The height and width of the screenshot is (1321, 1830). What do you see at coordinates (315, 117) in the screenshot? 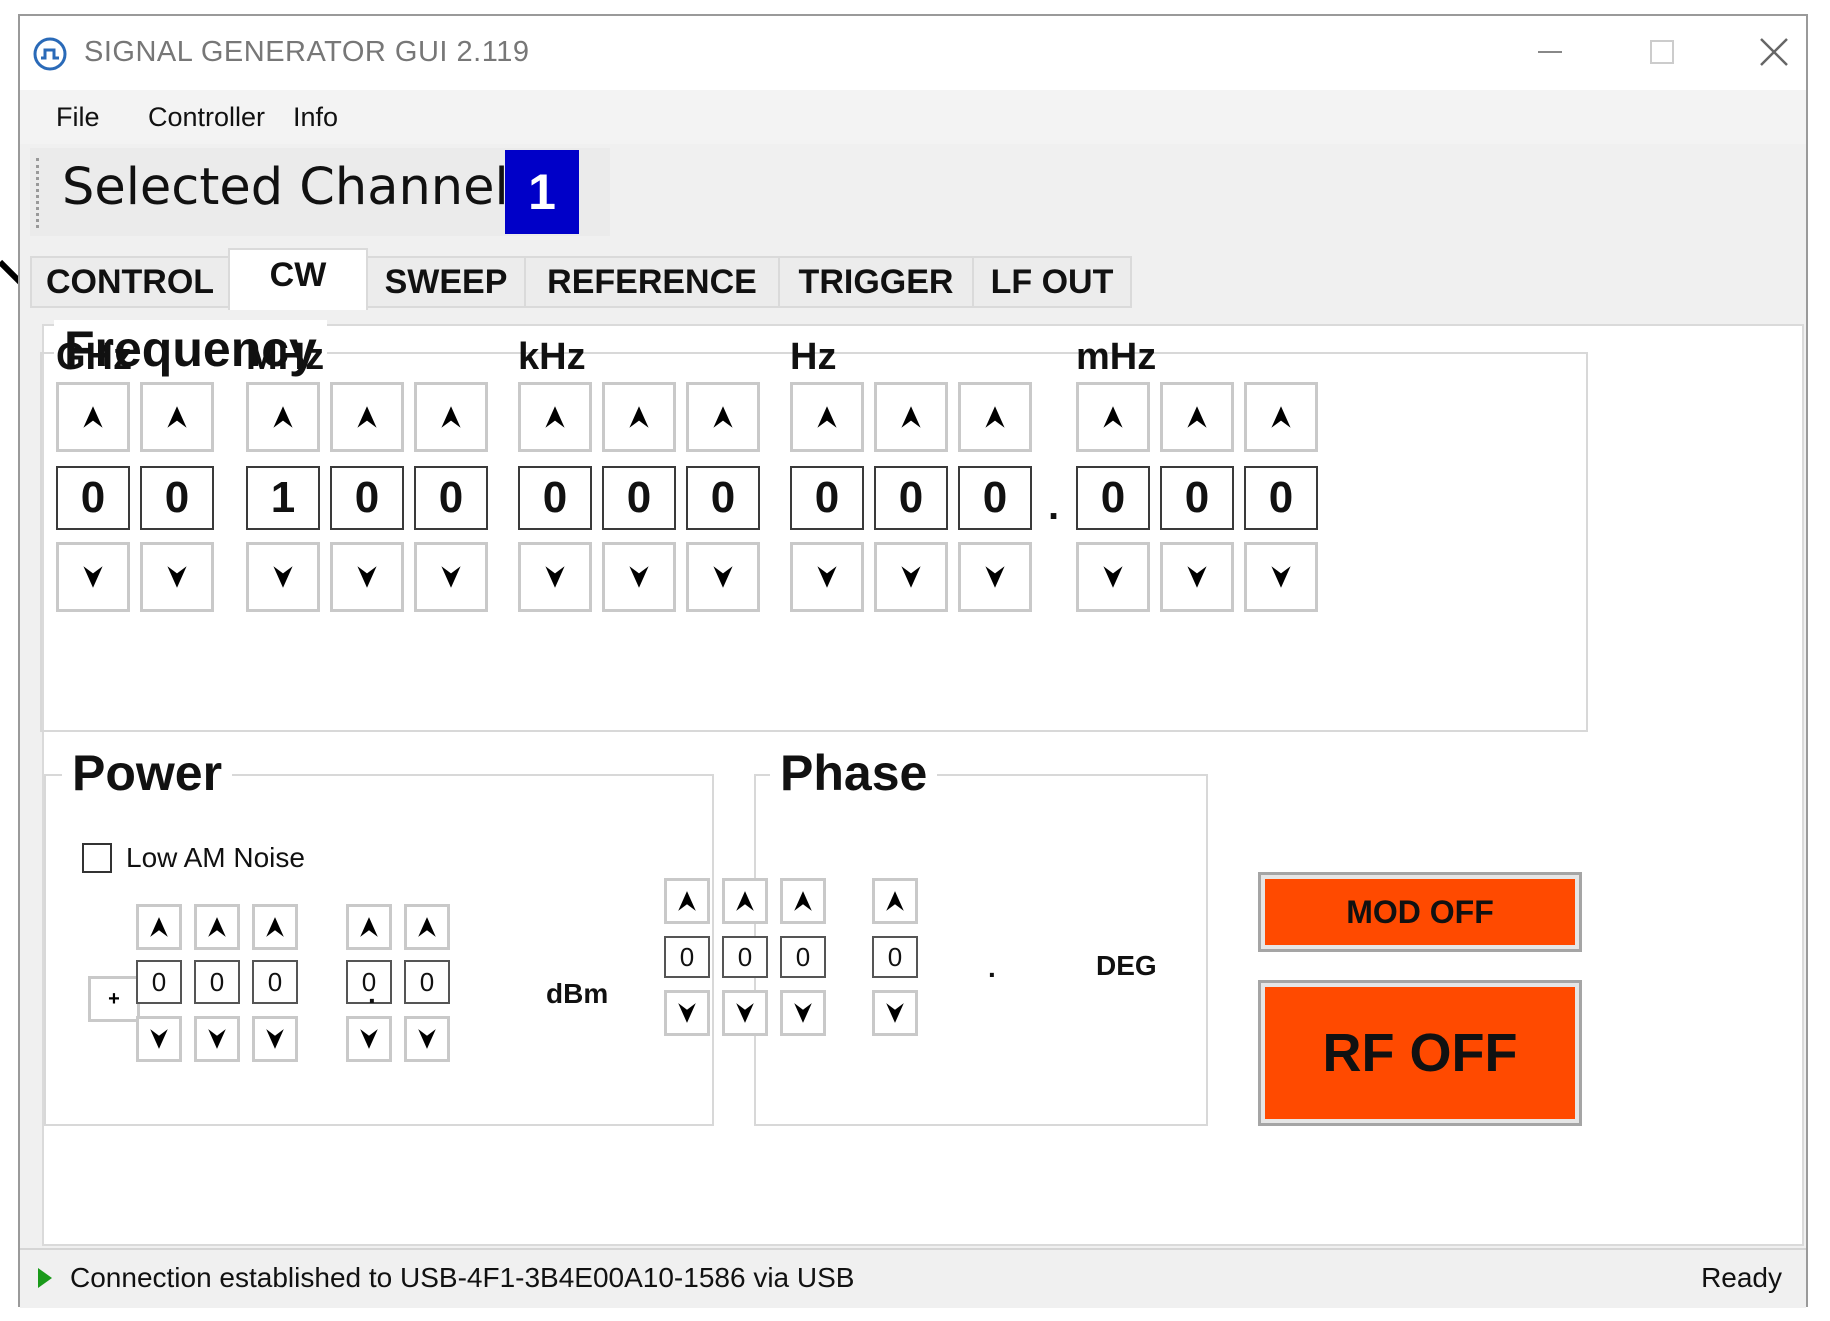
I see `menu-info: Info` at bounding box center [315, 117].